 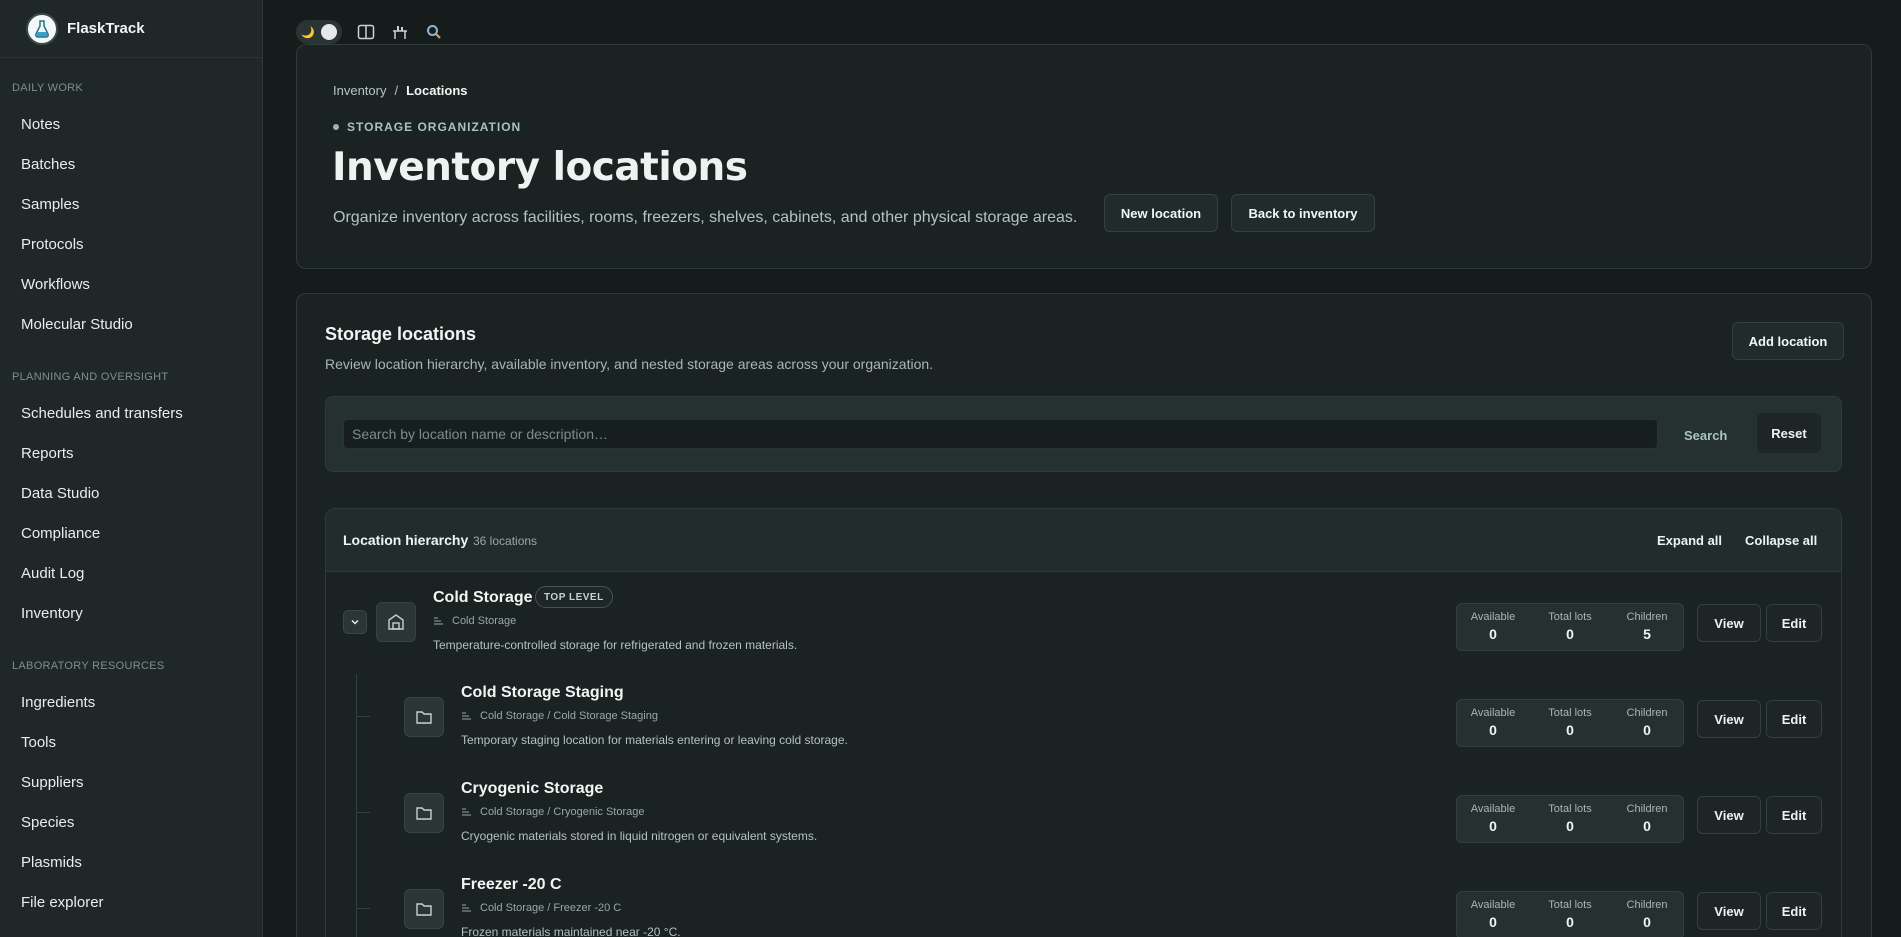 What do you see at coordinates (401, 334) in the screenshot?
I see `storage-locations-title: Storage locations` at bounding box center [401, 334].